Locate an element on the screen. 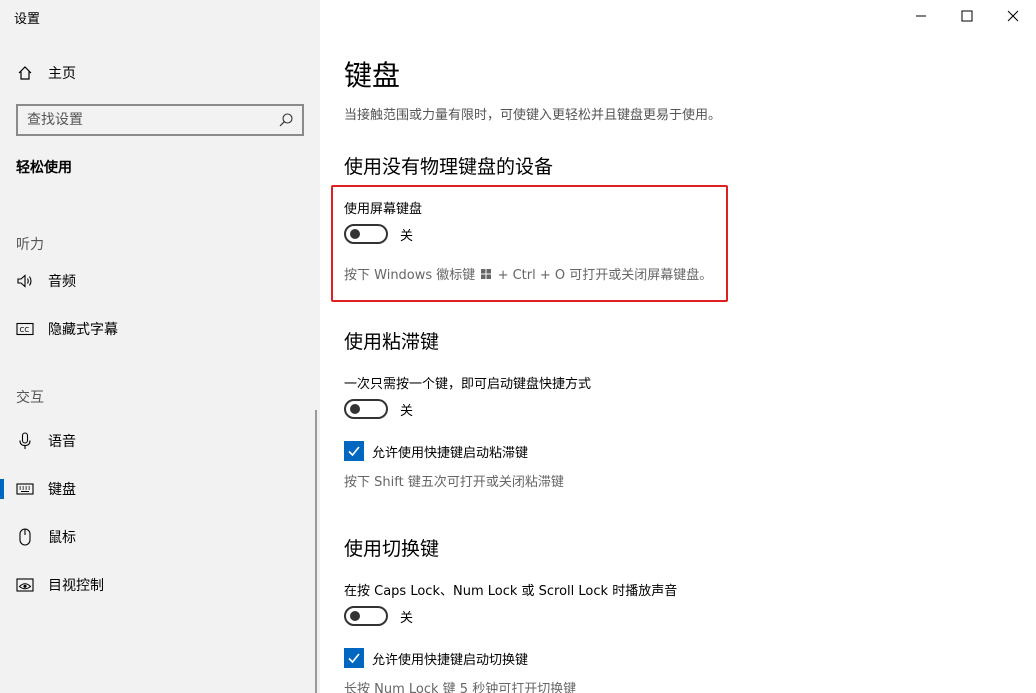 This screenshot has width=1036, height=693. svg-text: CC is located at coordinates (25, 330).